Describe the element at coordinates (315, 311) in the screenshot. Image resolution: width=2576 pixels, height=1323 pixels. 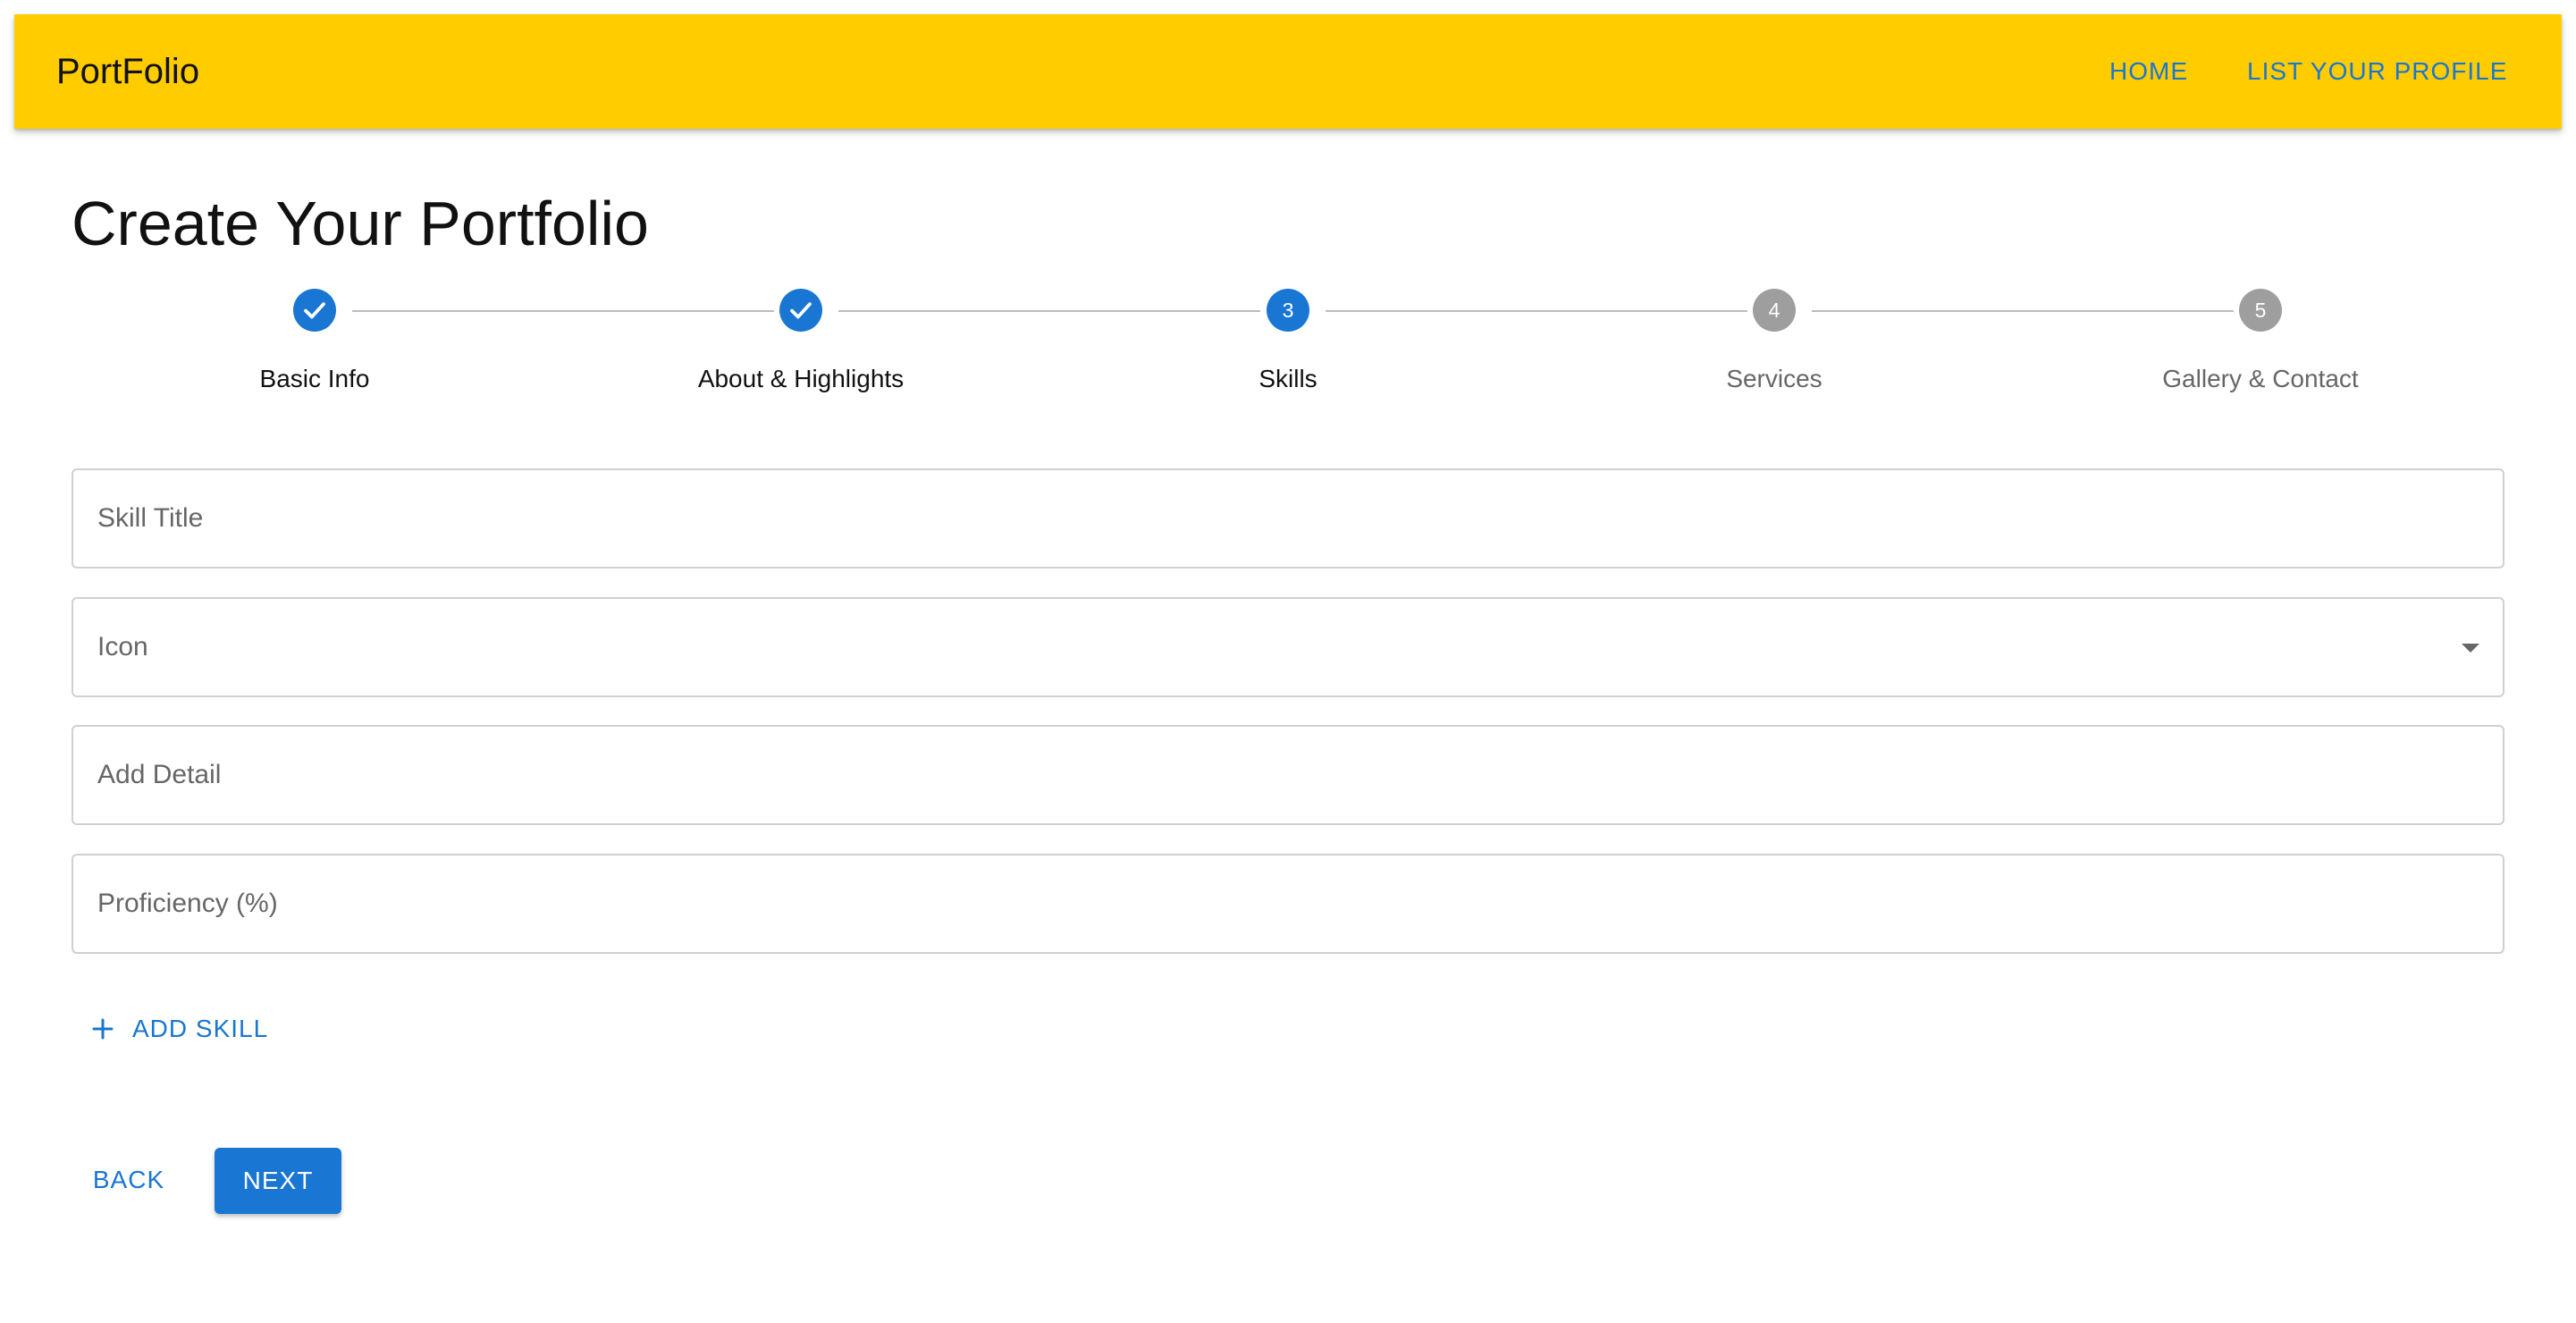
I see `step-1-check-icon` at that location.